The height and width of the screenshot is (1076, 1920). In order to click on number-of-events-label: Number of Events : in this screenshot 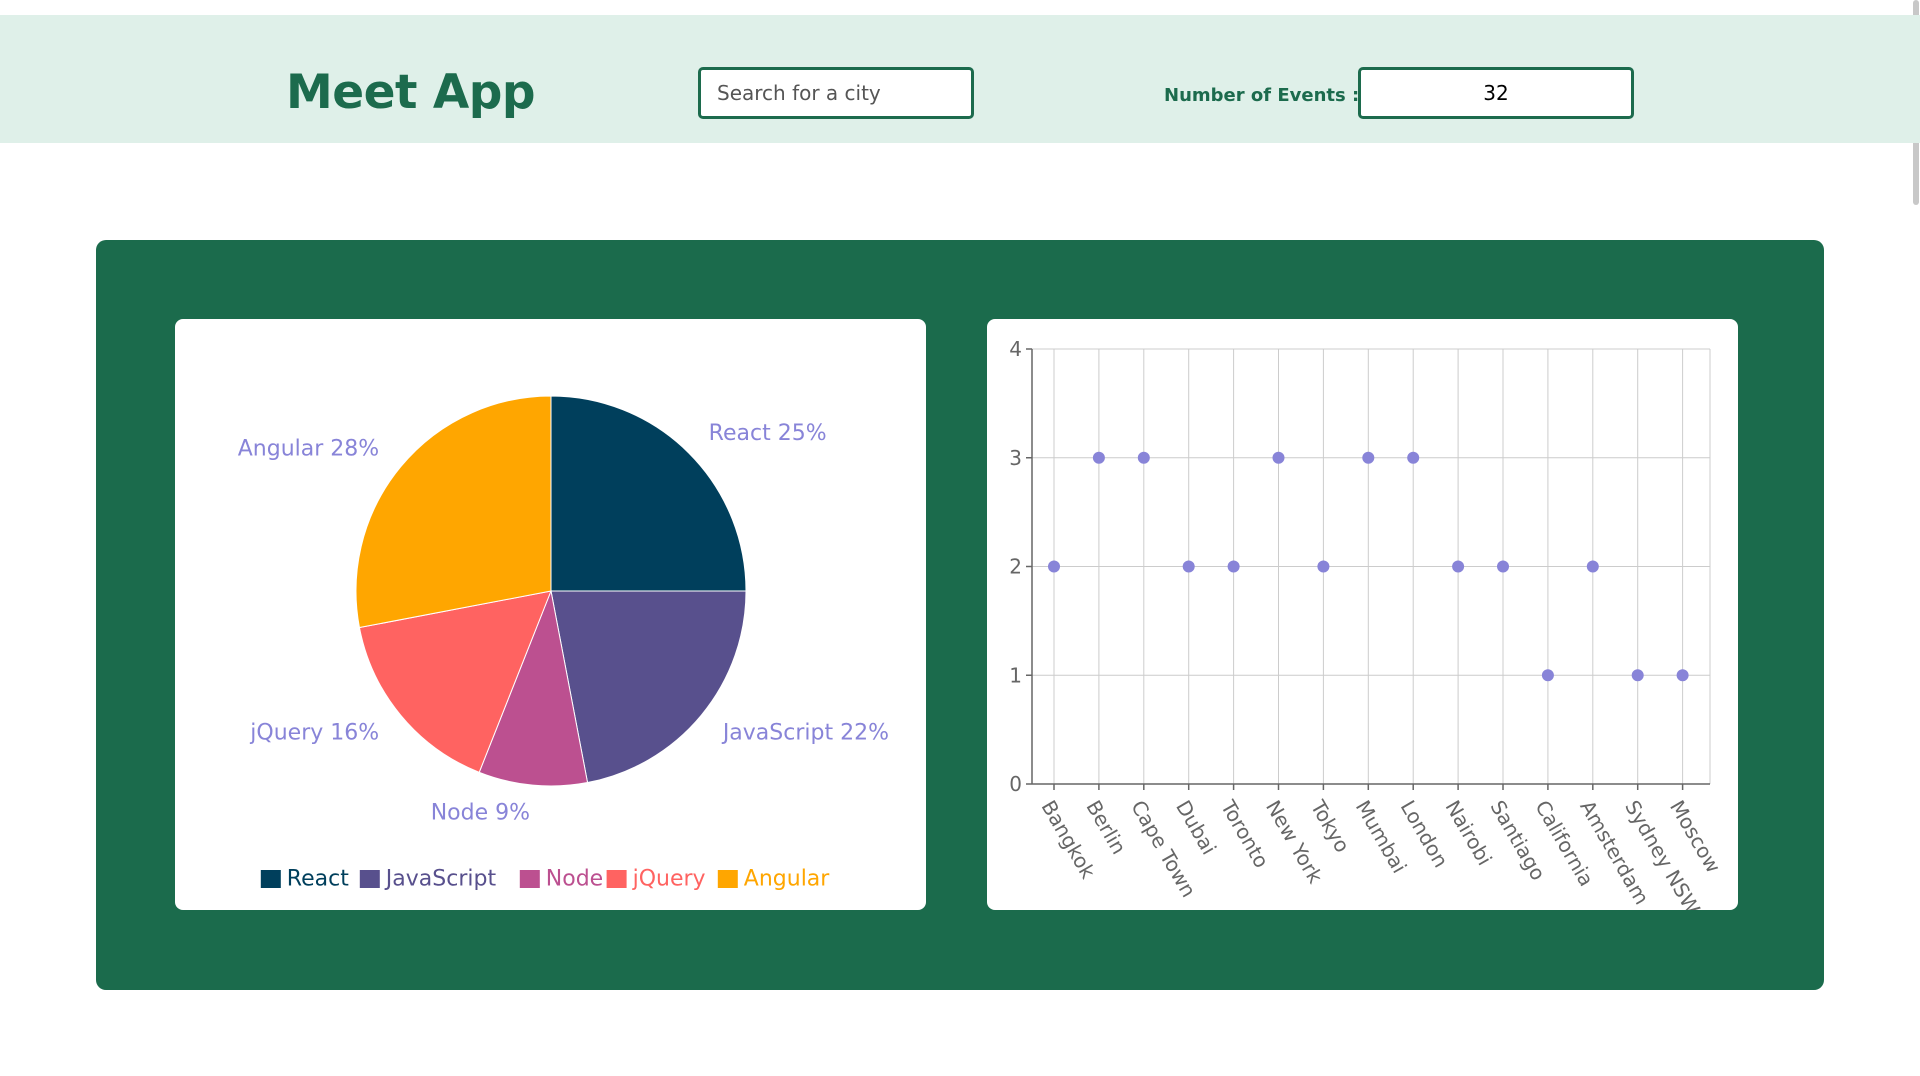, I will do `click(1262, 95)`.